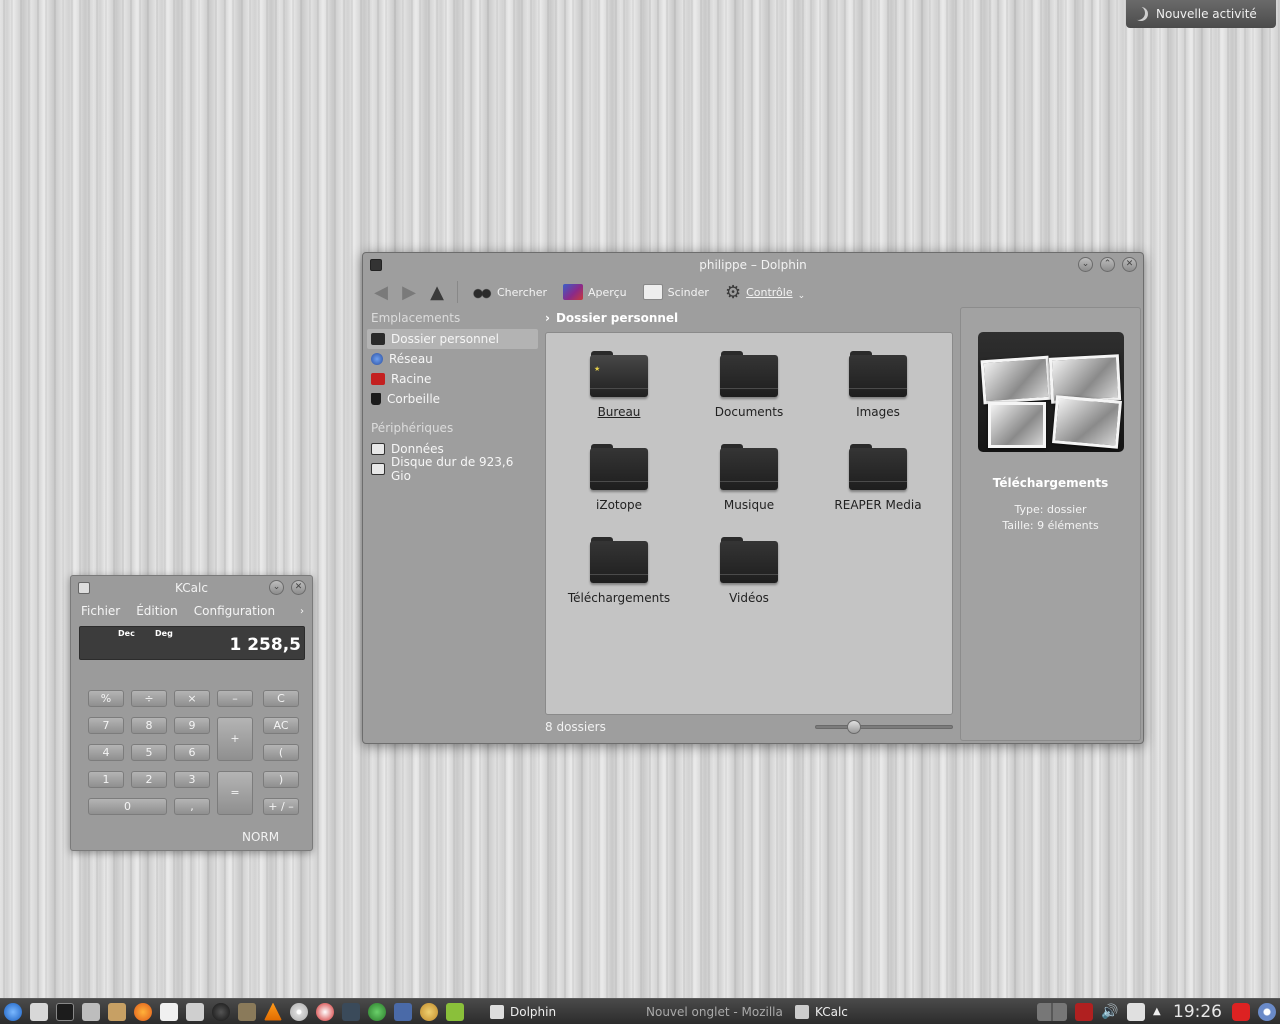 The height and width of the screenshot is (1024, 1280). I want to click on key-close-paren: ), so click(281, 779).